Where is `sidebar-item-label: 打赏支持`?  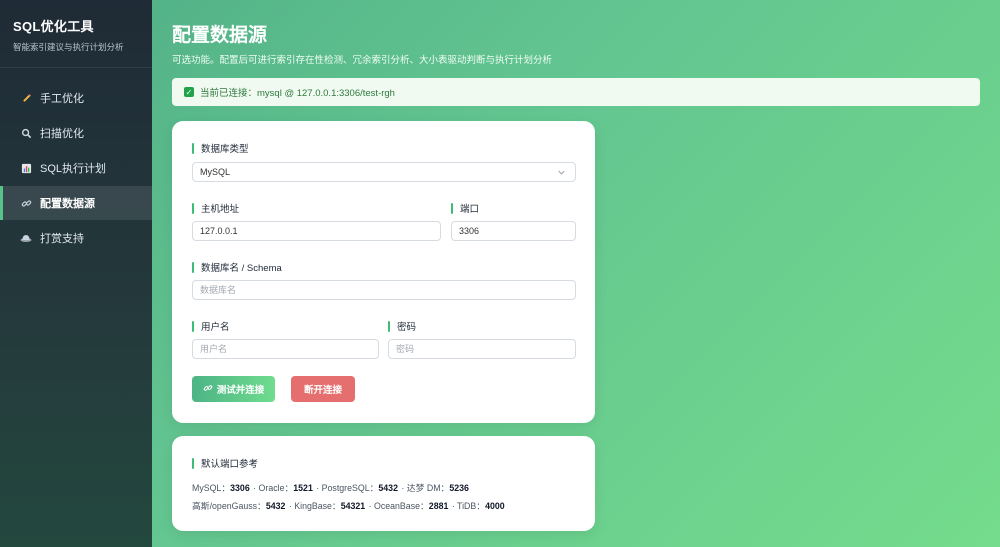
sidebar-item-label: 打赏支持 is located at coordinates (62, 239).